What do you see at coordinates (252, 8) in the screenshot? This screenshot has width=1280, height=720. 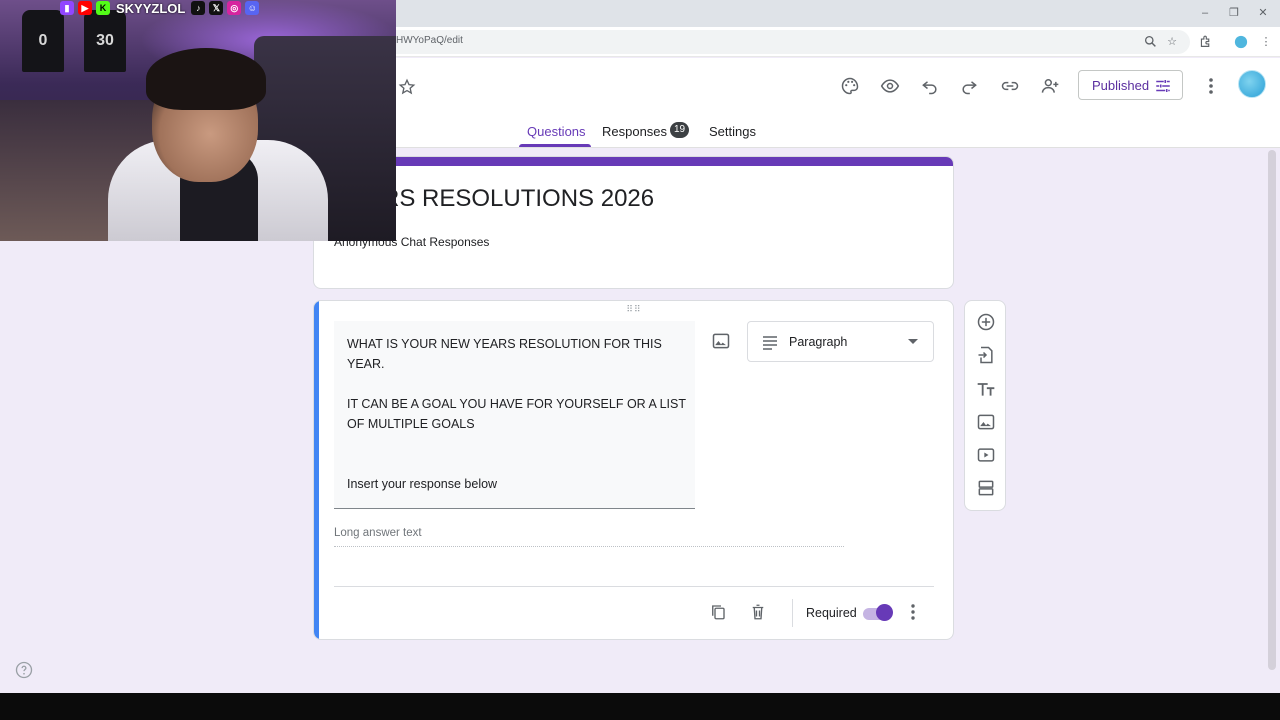 I see `discord-icon: ☺` at bounding box center [252, 8].